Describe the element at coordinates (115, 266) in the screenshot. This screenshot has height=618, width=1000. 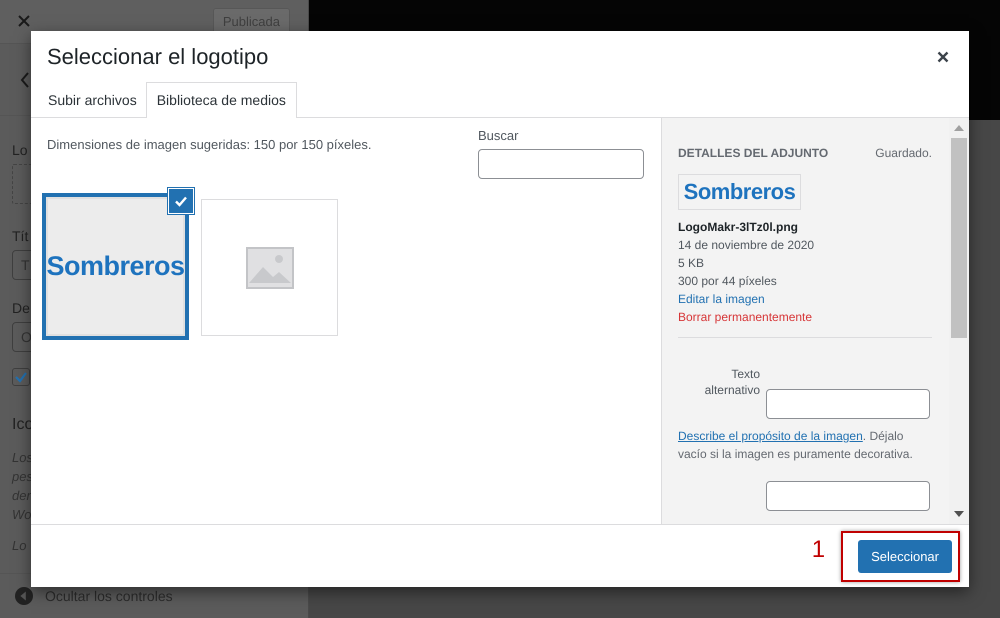
I see `logo-text: Sombreros` at that location.